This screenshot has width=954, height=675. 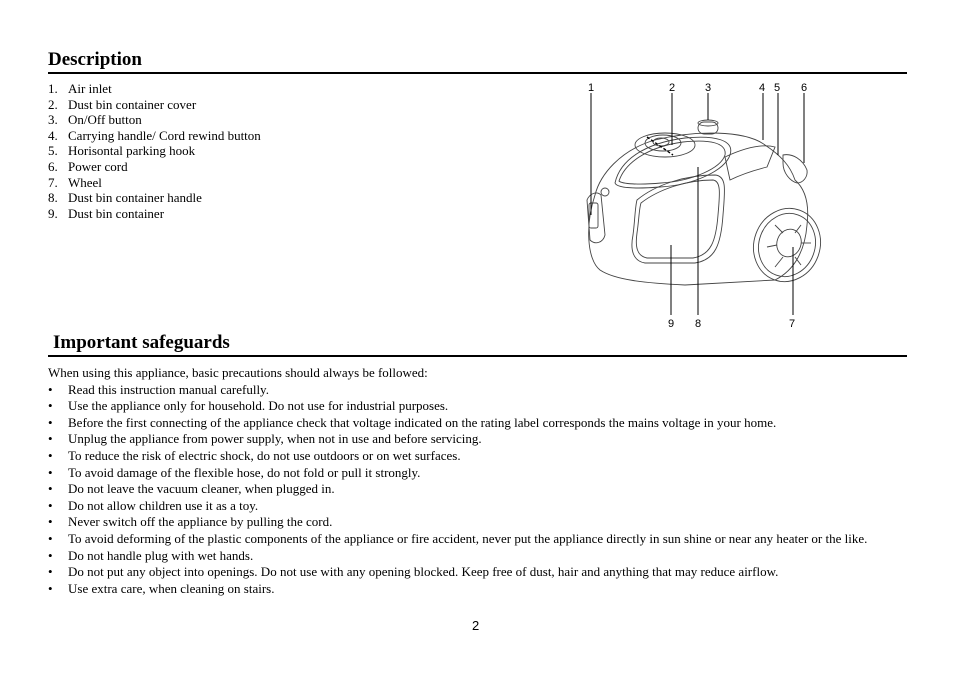 What do you see at coordinates (122, 104) in the screenshot?
I see `description-item: 2. Dust bin container cover` at bounding box center [122, 104].